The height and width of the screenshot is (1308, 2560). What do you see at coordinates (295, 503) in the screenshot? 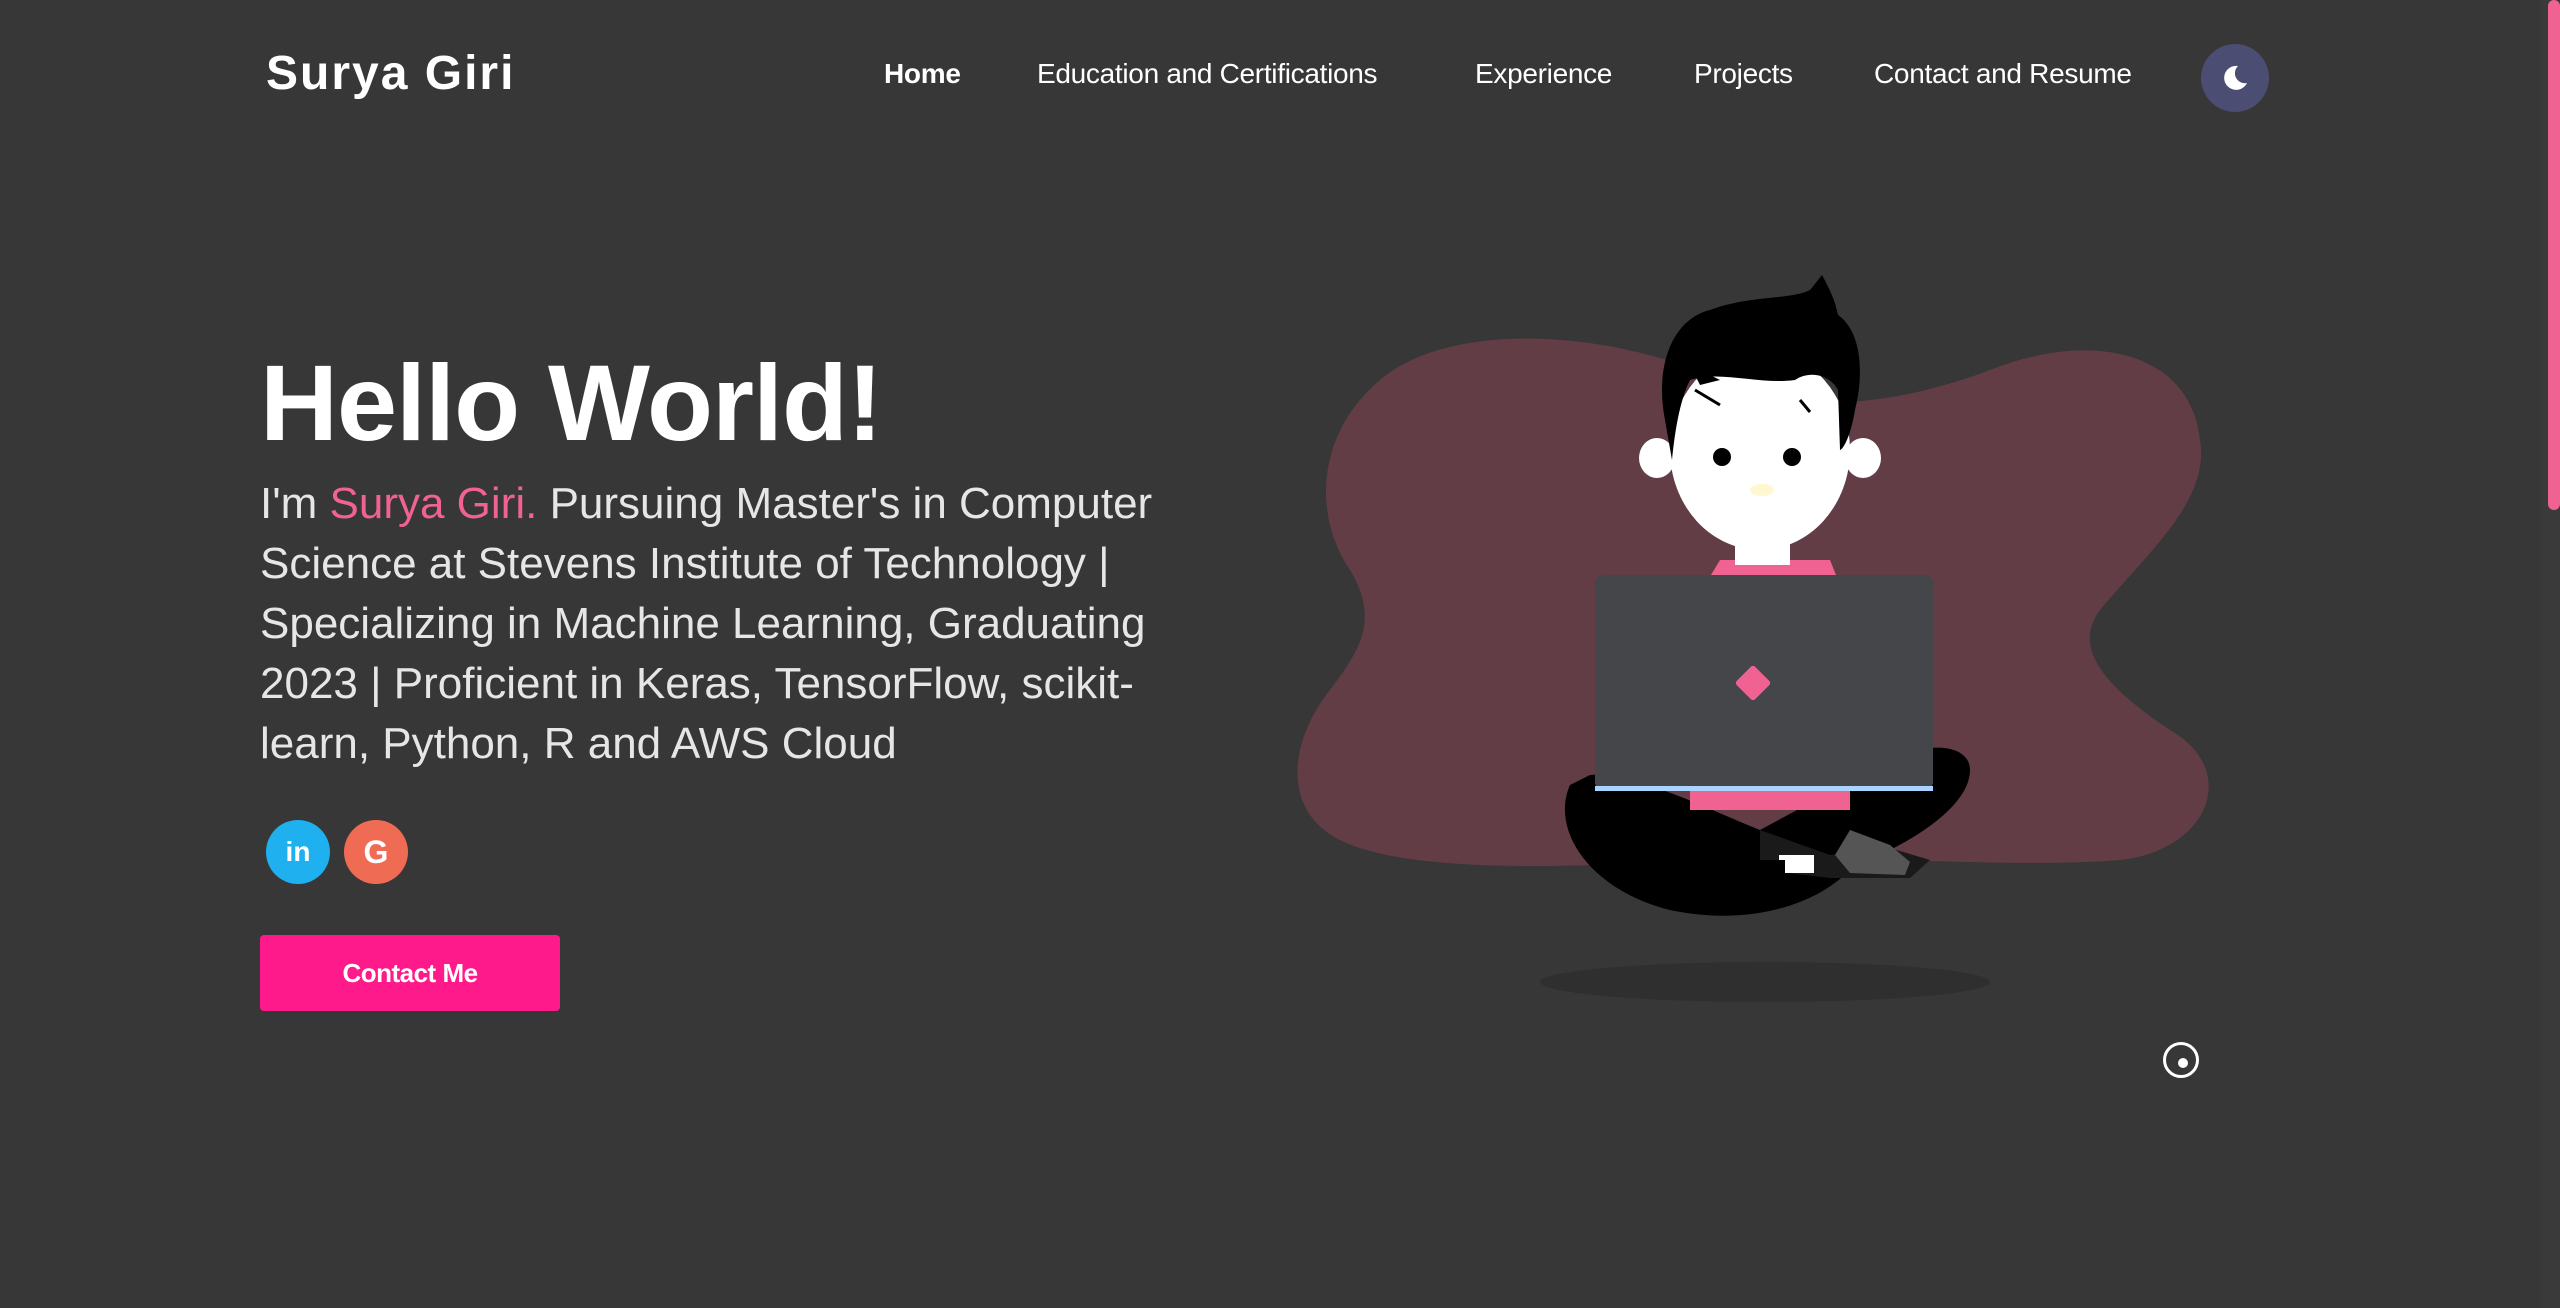
I see `intro-prefix: I'm` at bounding box center [295, 503].